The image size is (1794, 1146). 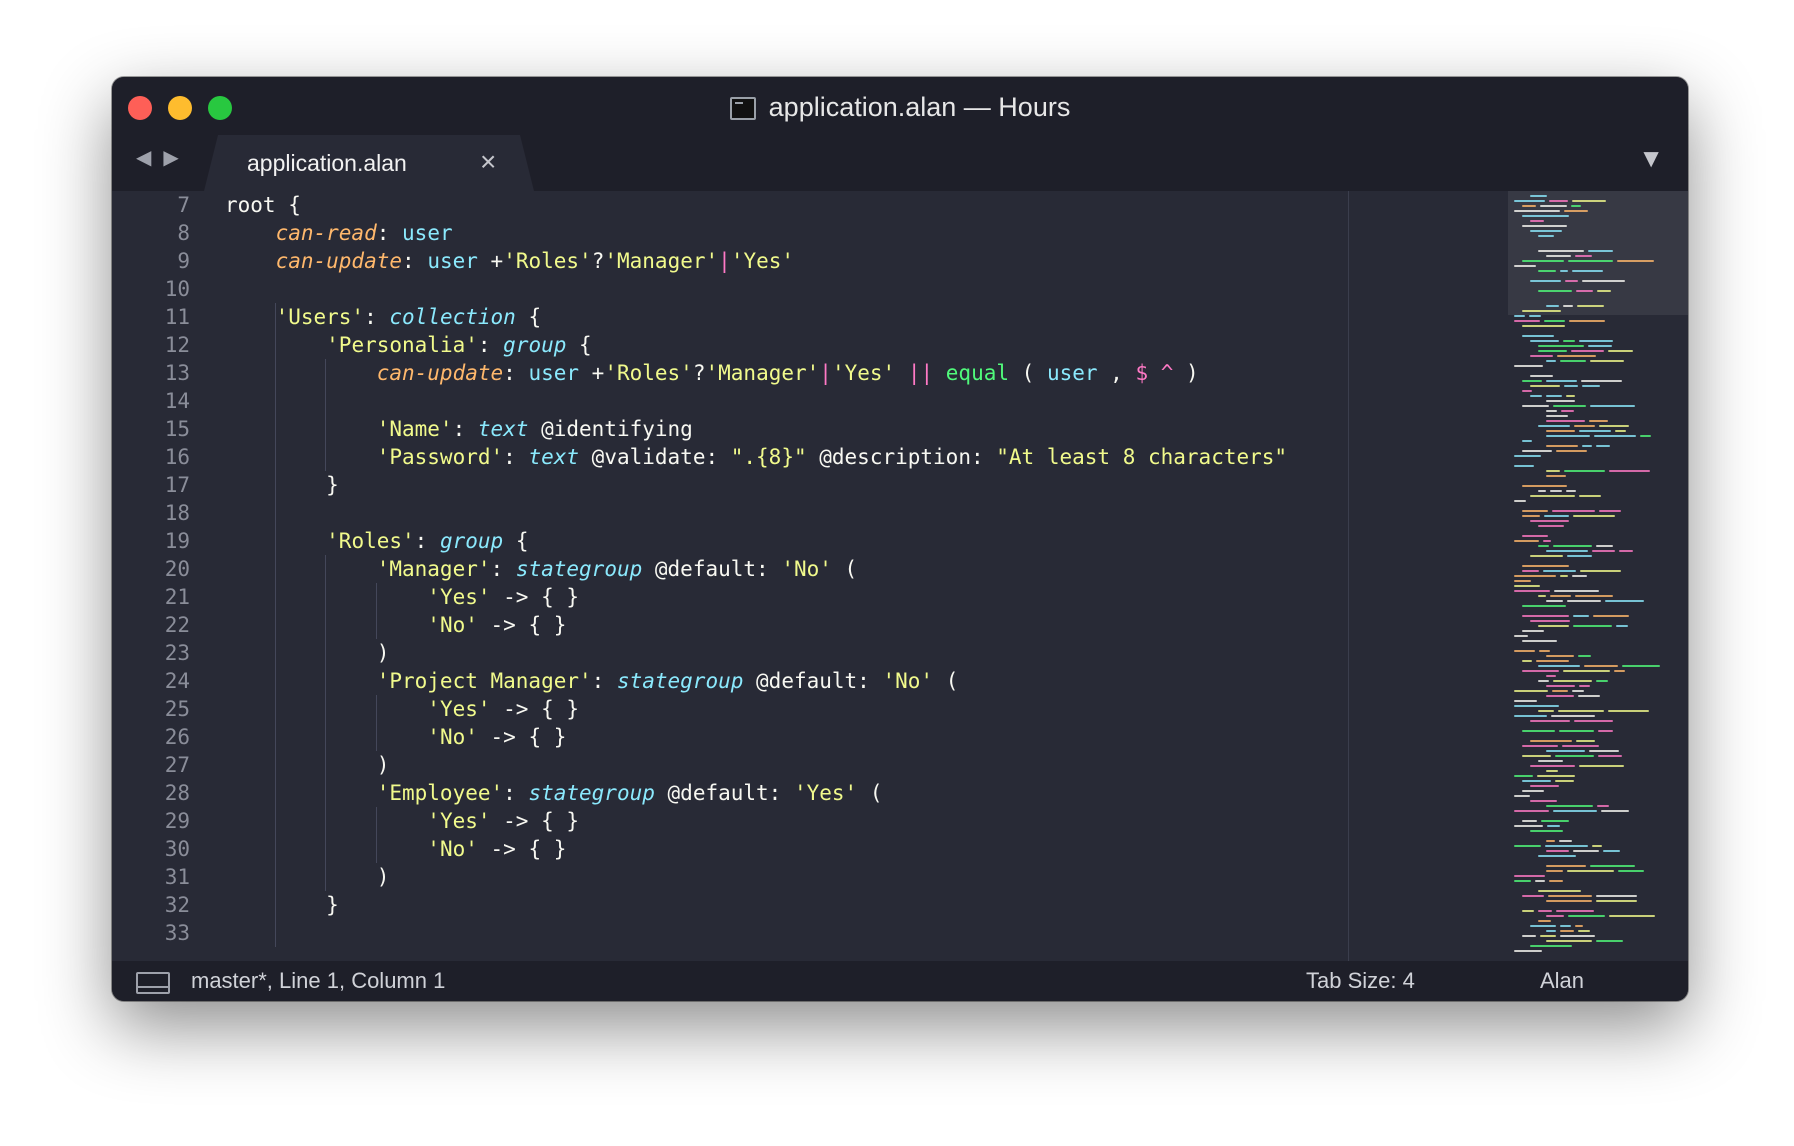 I want to click on code-line: ), so click(x=756, y=653).